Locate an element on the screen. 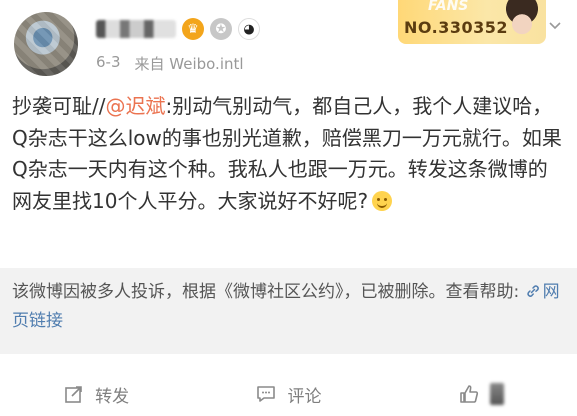 The height and width of the screenshot is (416, 577). fans-card: FANS NO.330352 is located at coordinates (472, 22).